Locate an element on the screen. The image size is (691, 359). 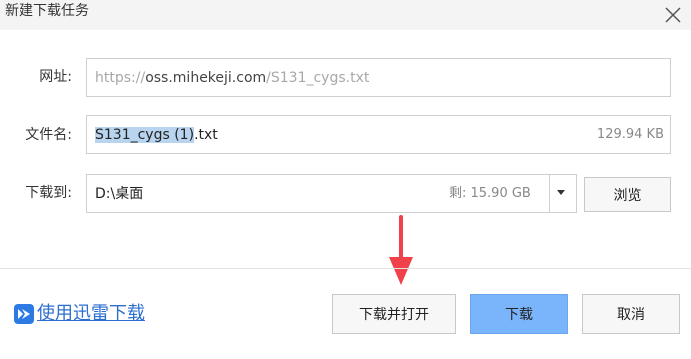
xunlei-bird-icon is located at coordinates (24, 314).